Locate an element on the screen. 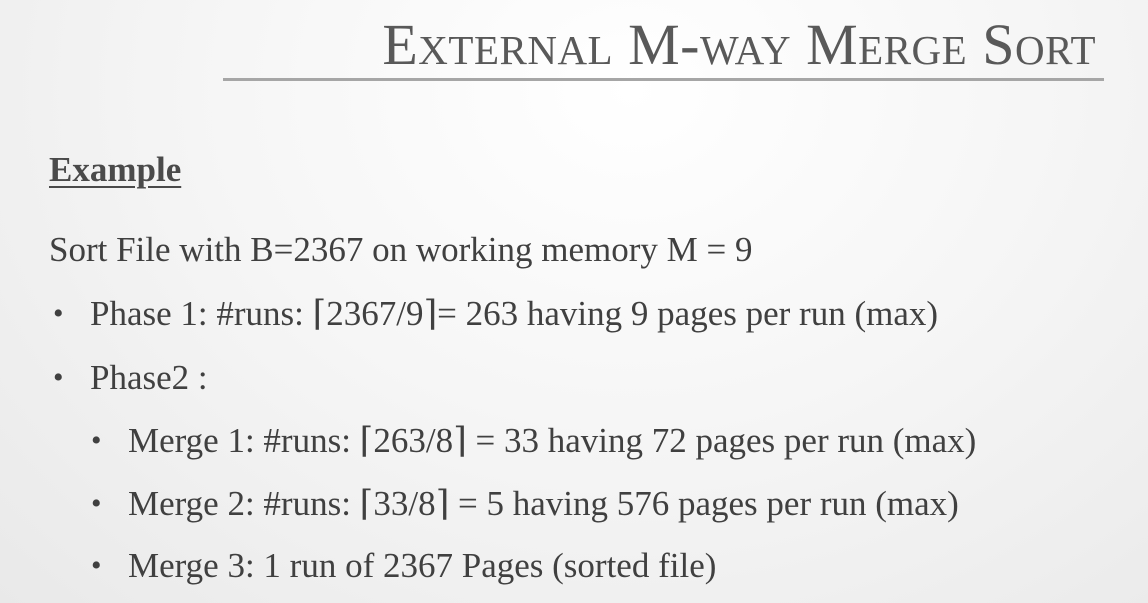  slide-title: External M-way Merge Sort is located at coordinates (739, 45).